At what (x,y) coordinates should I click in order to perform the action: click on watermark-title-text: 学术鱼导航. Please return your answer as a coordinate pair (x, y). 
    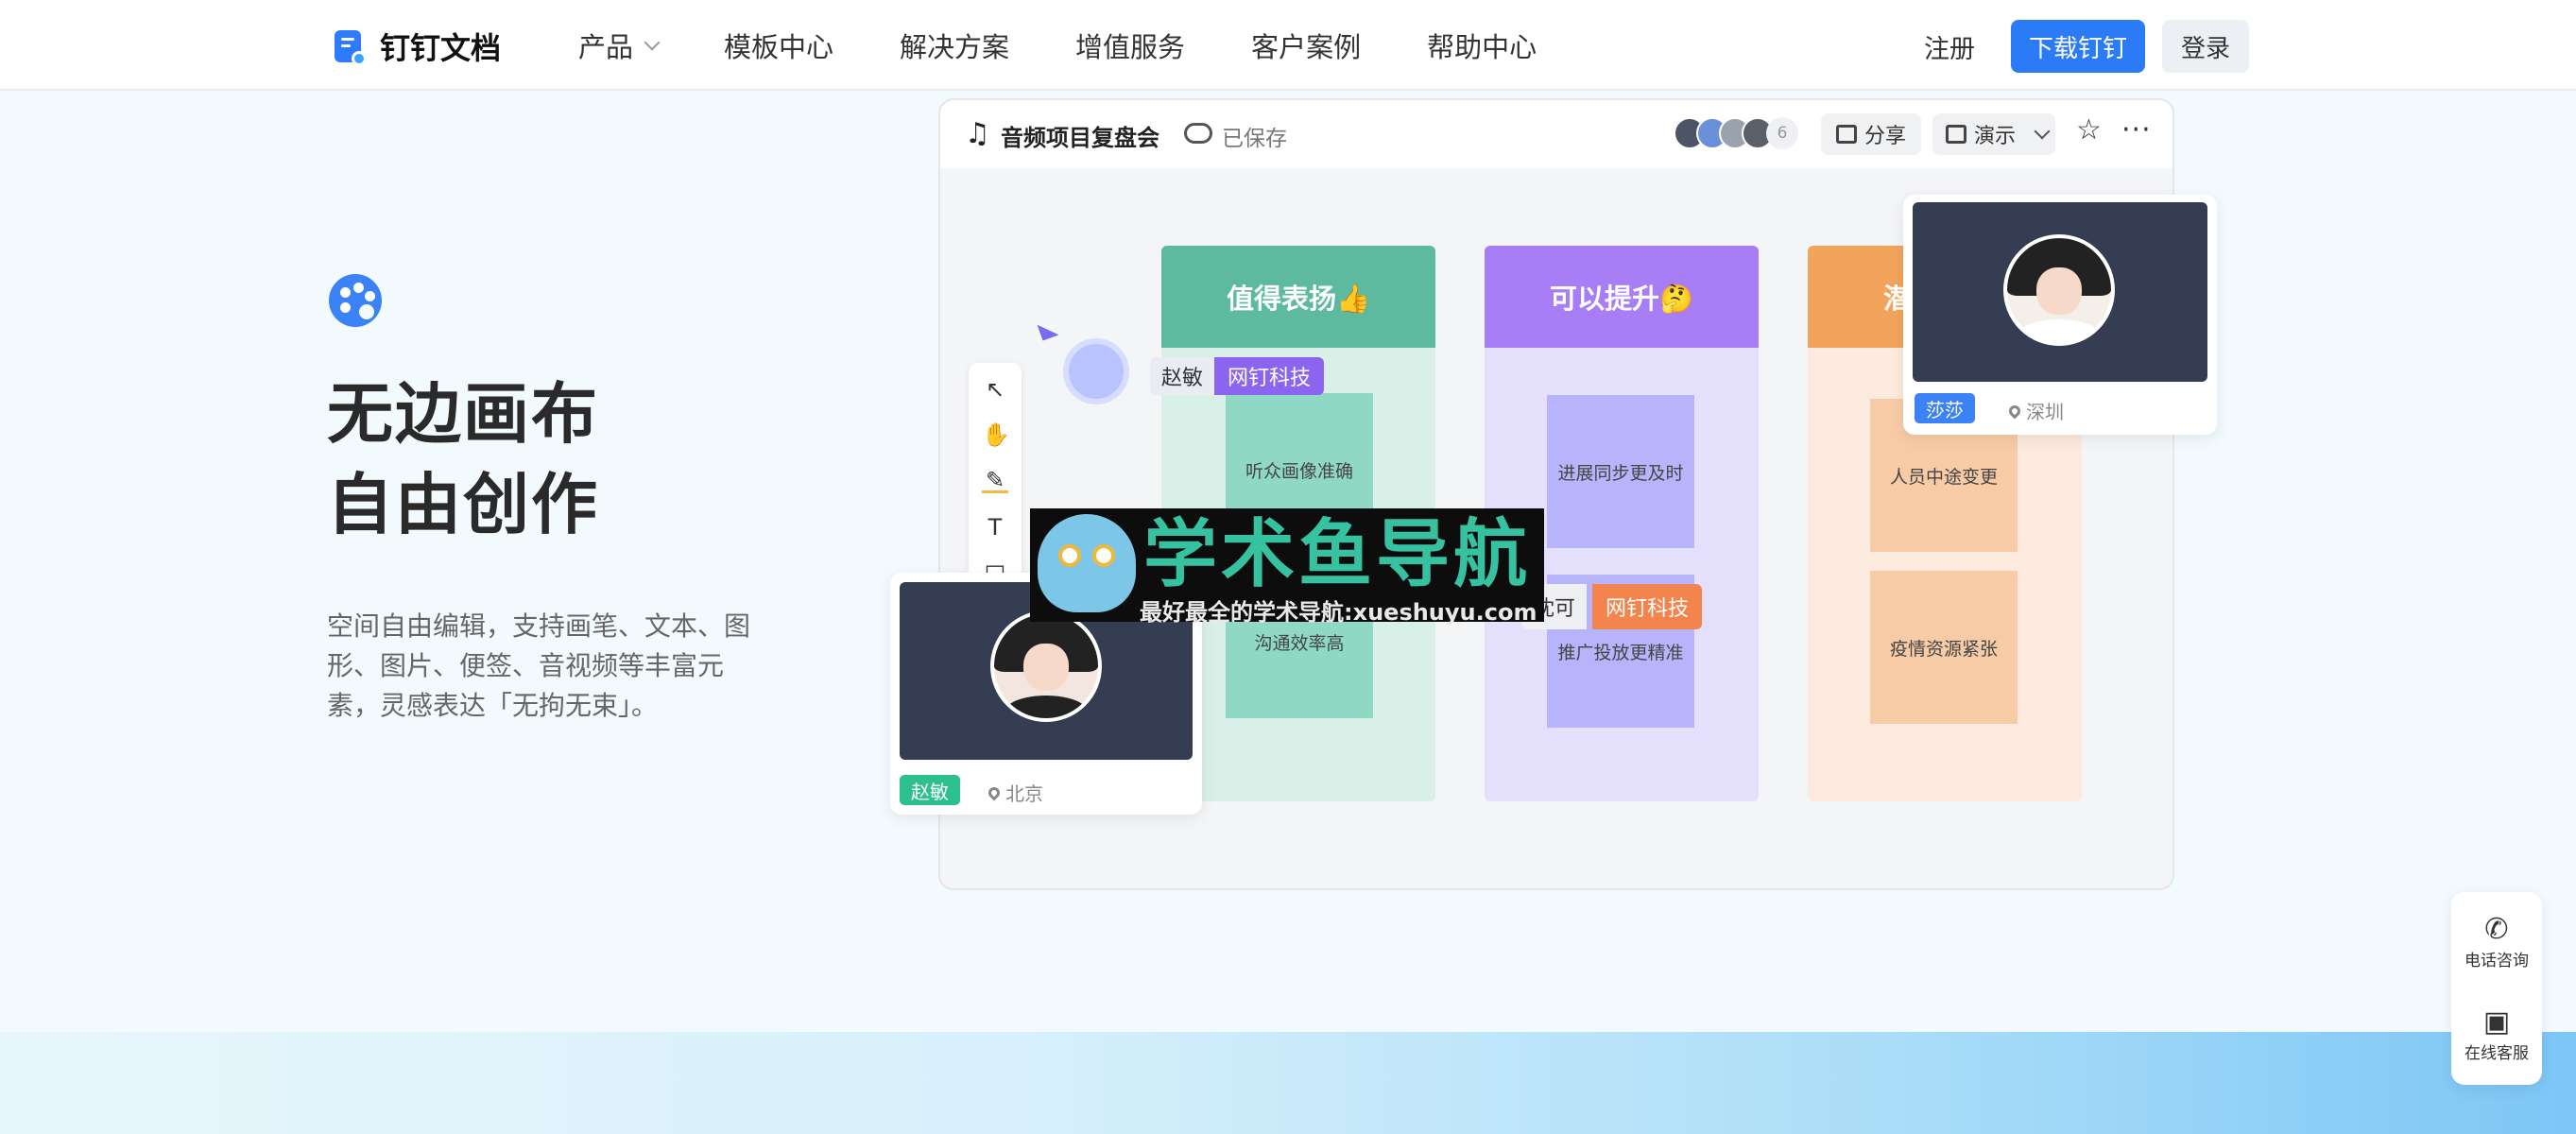
    Looking at the image, I should click on (1337, 554).